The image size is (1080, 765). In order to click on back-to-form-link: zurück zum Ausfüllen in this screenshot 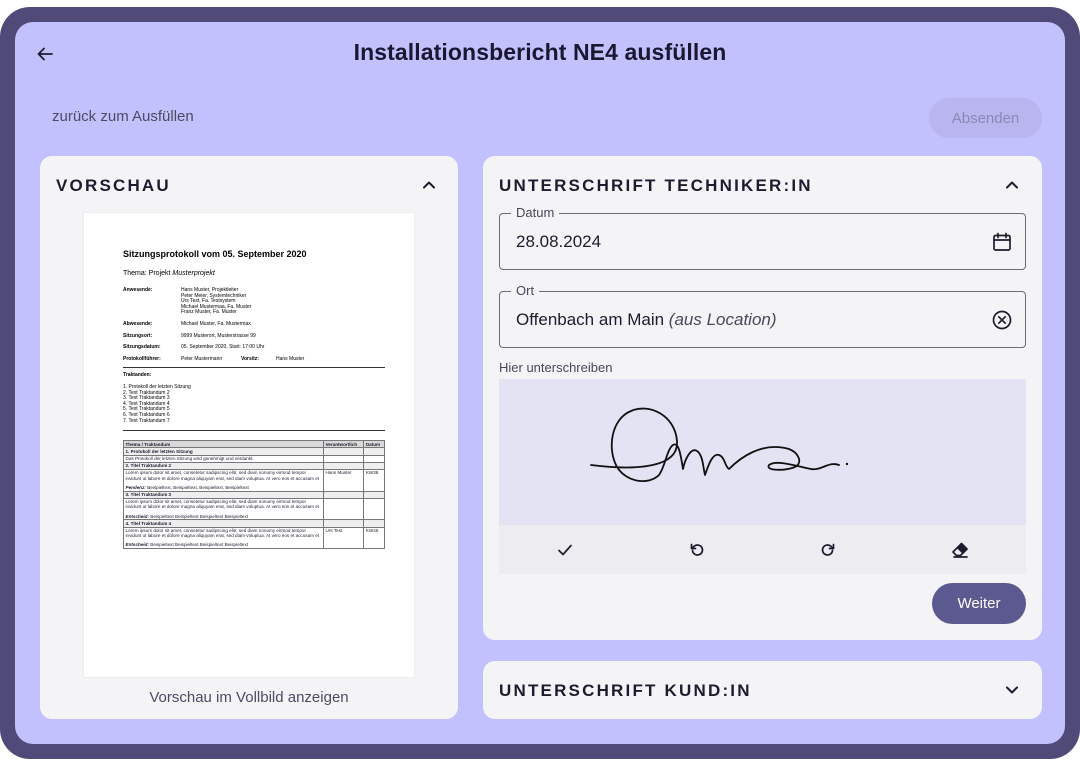, I will do `click(123, 116)`.